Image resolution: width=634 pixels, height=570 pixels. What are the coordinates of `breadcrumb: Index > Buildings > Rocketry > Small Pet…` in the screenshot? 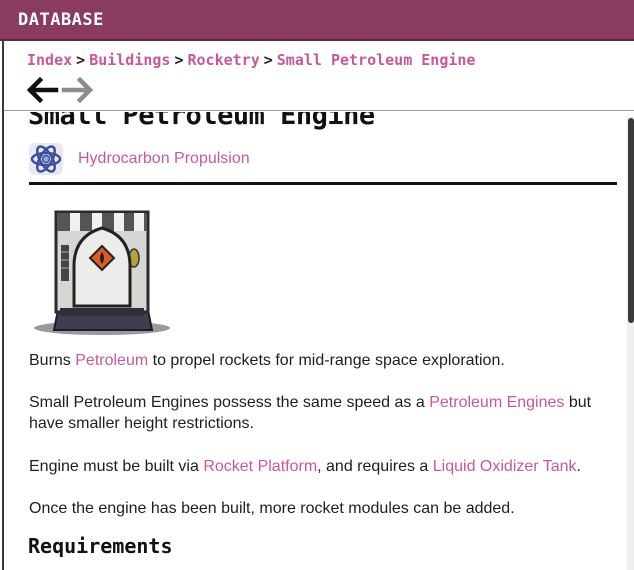 It's located at (251, 60).